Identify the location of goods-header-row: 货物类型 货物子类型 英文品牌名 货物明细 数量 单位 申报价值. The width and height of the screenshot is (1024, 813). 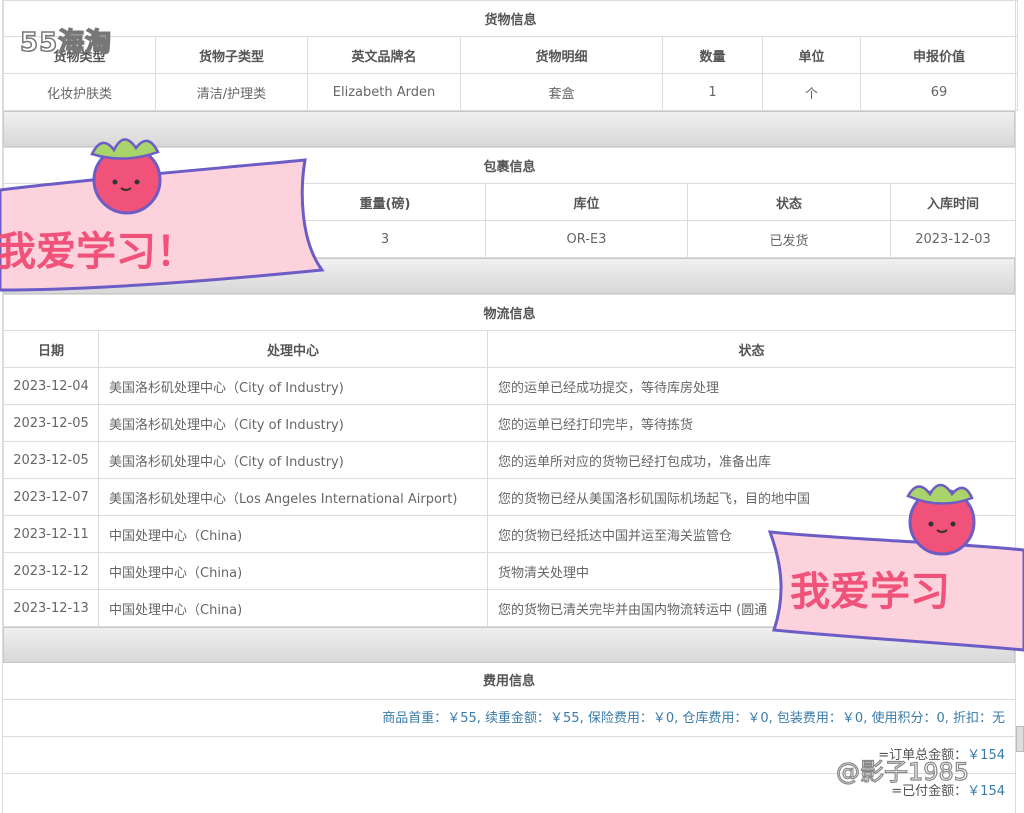
(511, 55).